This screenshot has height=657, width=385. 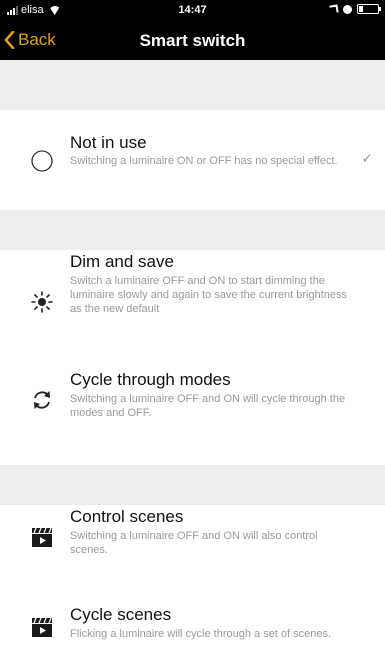 I want to click on checkmark-icon: ✓, so click(x=367, y=158).